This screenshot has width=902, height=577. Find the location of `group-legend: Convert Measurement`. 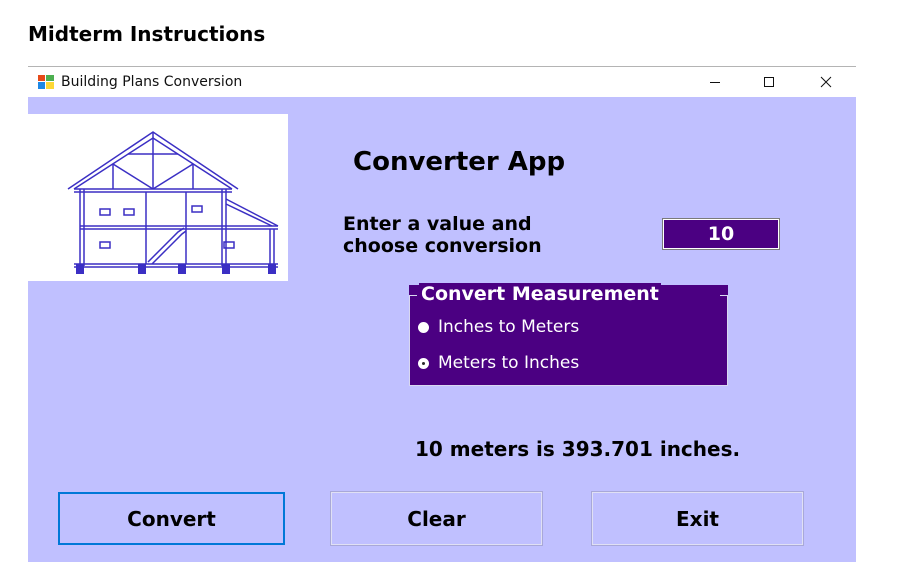

group-legend: Convert Measurement is located at coordinates (540, 294).